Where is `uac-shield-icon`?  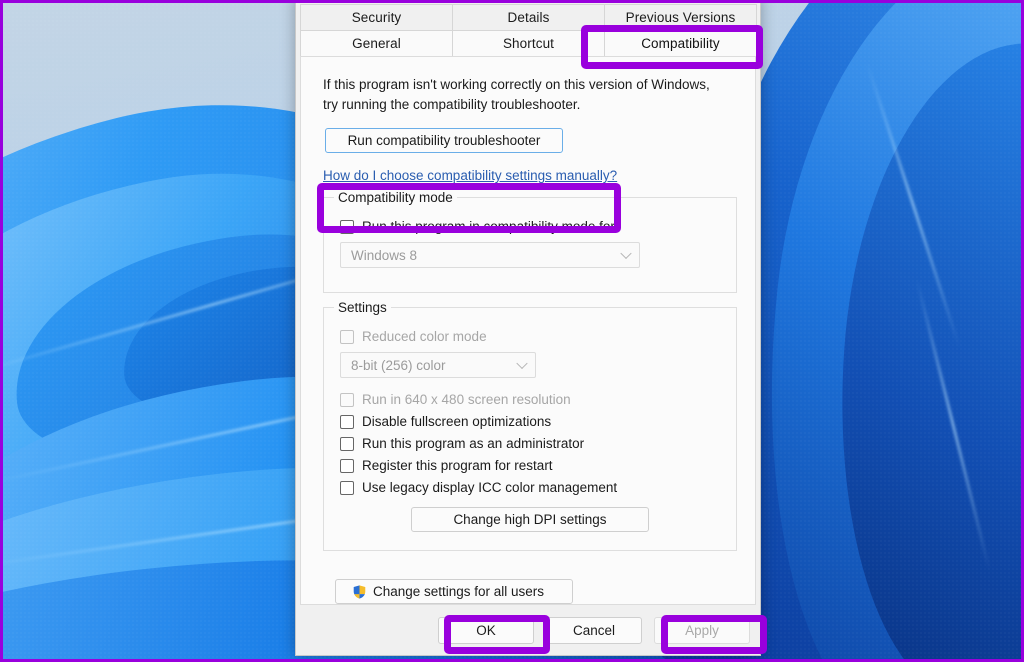 uac-shield-icon is located at coordinates (359, 592).